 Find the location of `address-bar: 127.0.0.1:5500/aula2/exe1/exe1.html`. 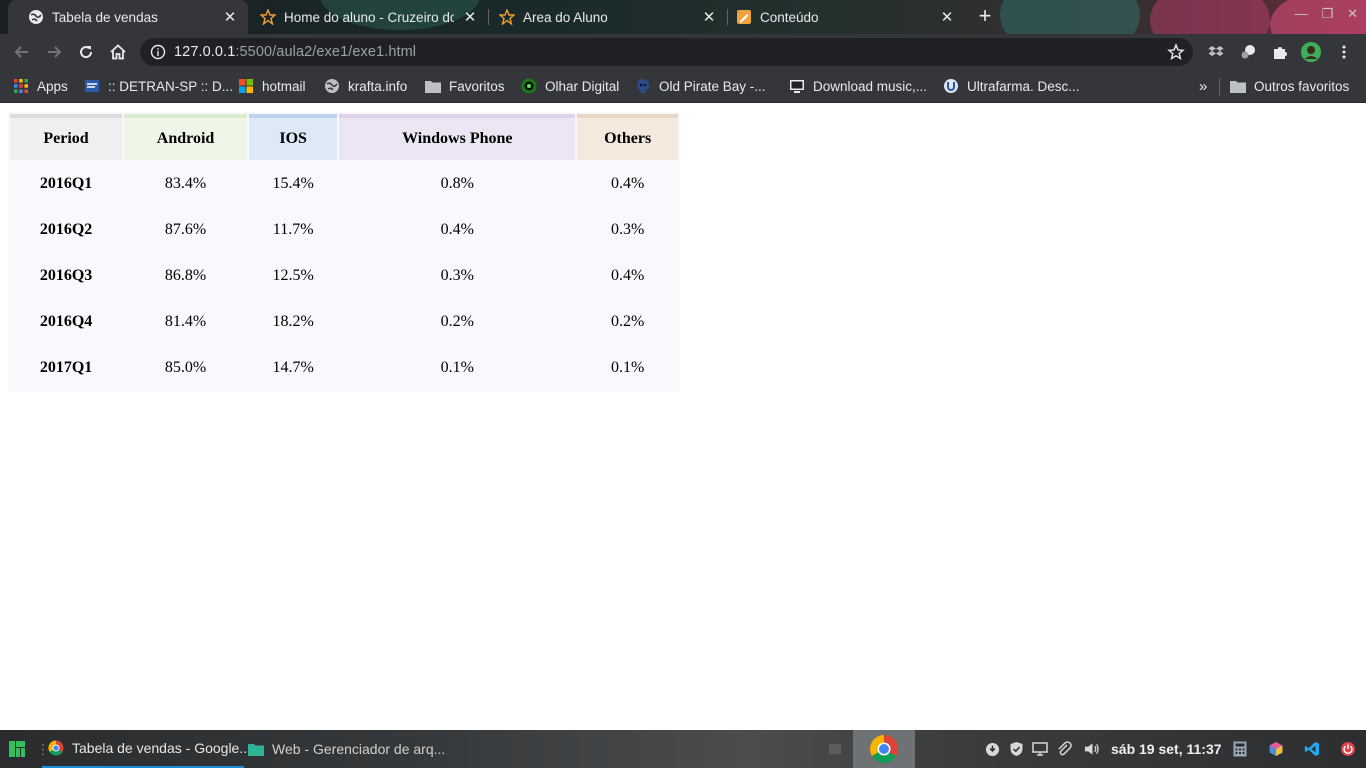

address-bar: 127.0.0.1:5500/aula2/exe1/exe1.html is located at coordinates (666, 52).